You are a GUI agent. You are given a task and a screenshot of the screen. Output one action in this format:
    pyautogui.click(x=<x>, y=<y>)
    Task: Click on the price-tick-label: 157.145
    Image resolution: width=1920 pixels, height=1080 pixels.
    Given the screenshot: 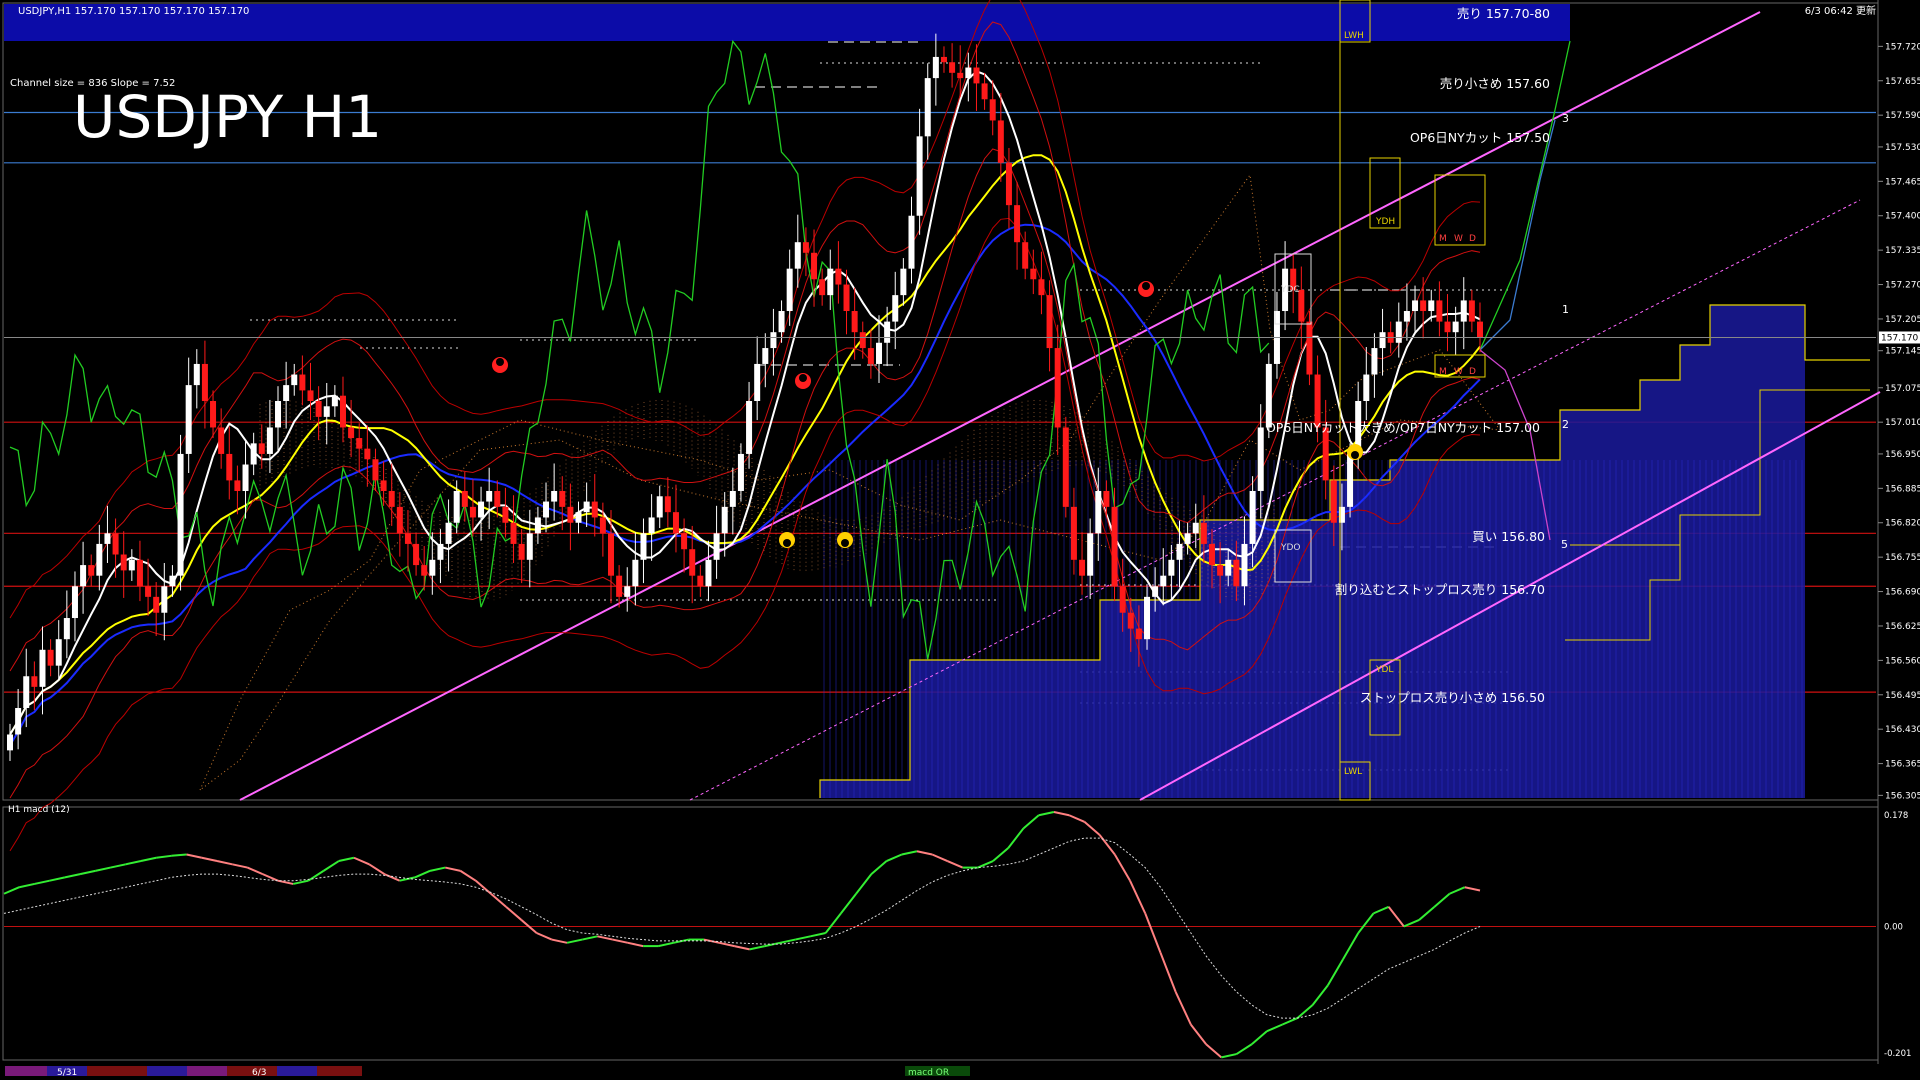 What is the action you would take?
    pyautogui.click(x=1902, y=352)
    